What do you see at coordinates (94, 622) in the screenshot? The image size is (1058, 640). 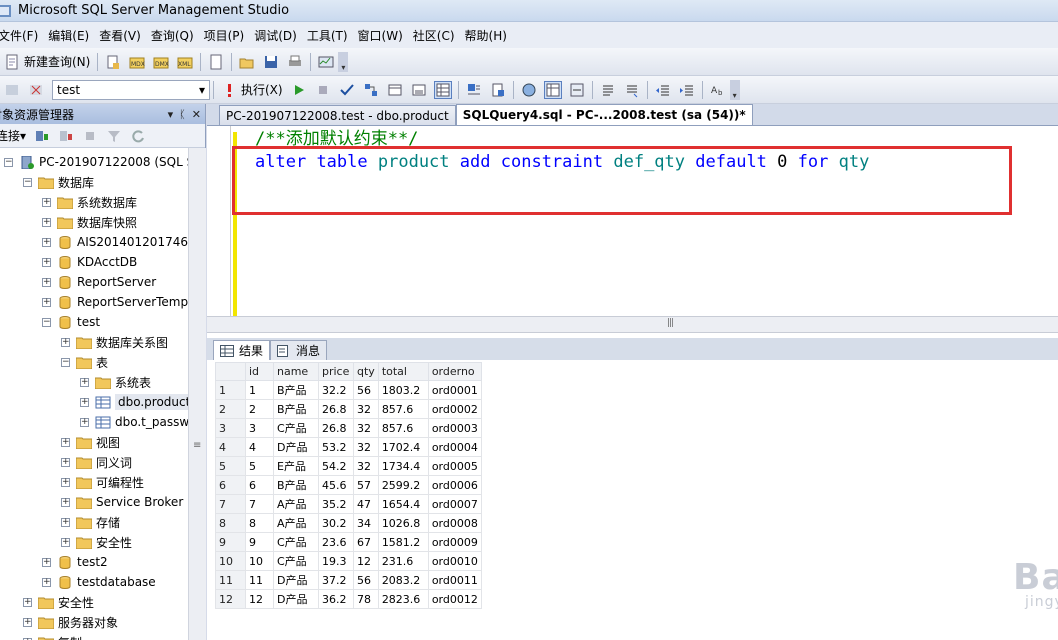 I see `tree-node: + 服务器对象` at bounding box center [94, 622].